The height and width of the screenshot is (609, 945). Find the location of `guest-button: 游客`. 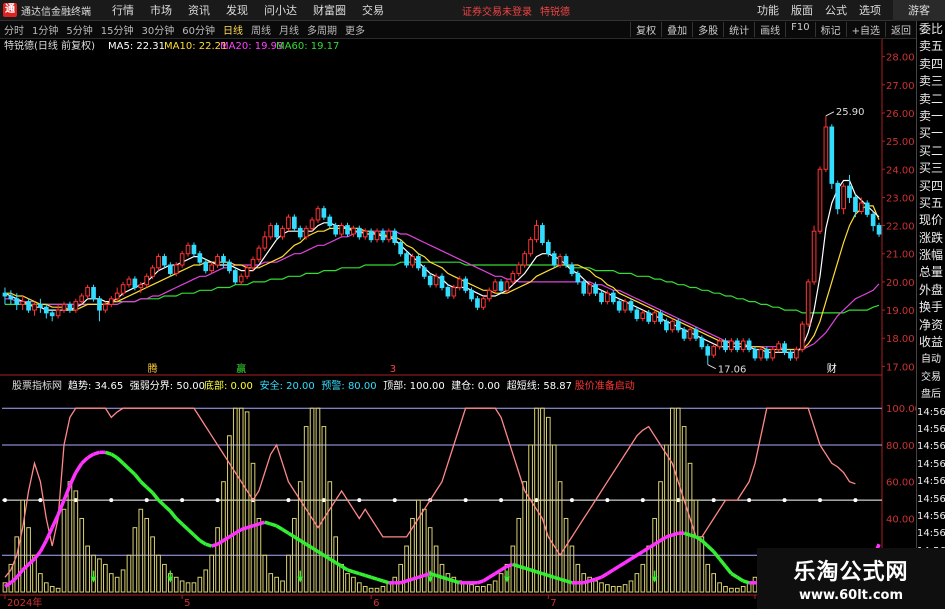

guest-button: 游客 is located at coordinates (919, 10).